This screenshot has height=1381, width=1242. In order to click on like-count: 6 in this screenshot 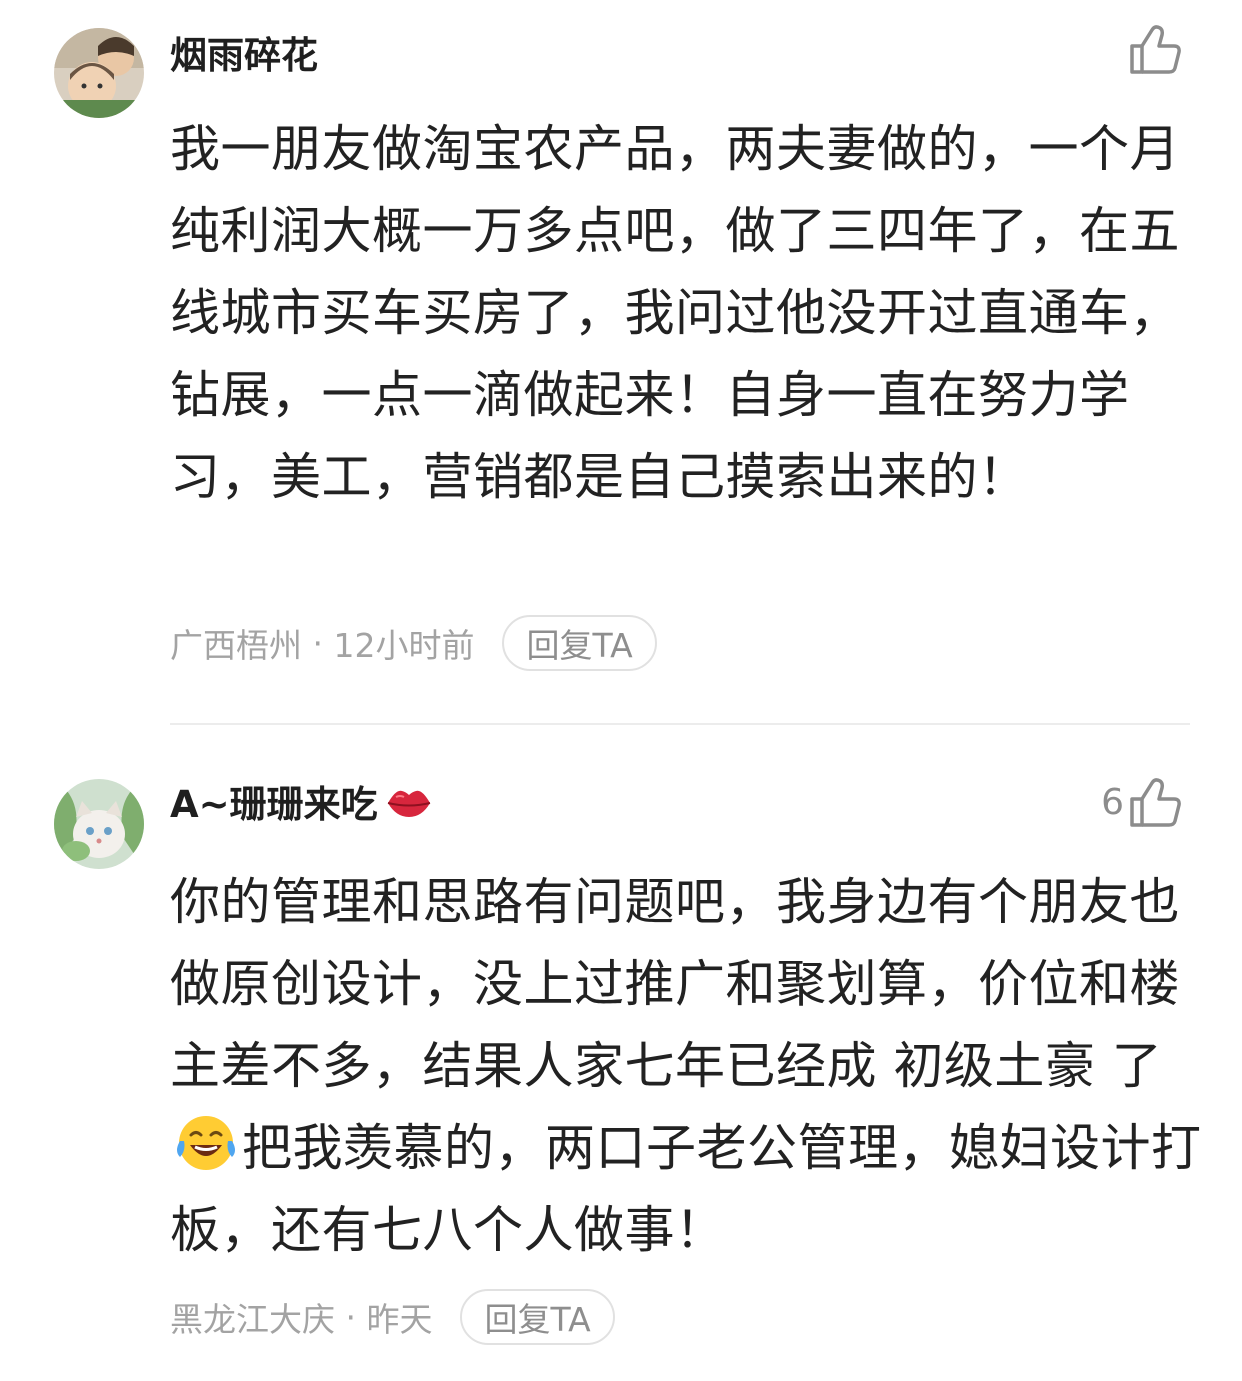, I will do `click(1112, 802)`.